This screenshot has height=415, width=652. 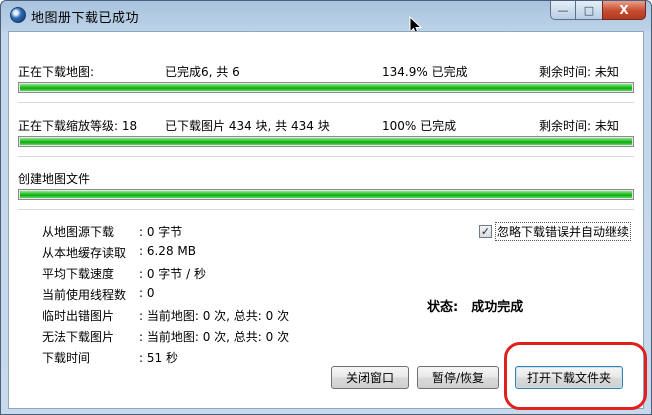 I want to click on highlight-annotation, so click(x=575, y=376).